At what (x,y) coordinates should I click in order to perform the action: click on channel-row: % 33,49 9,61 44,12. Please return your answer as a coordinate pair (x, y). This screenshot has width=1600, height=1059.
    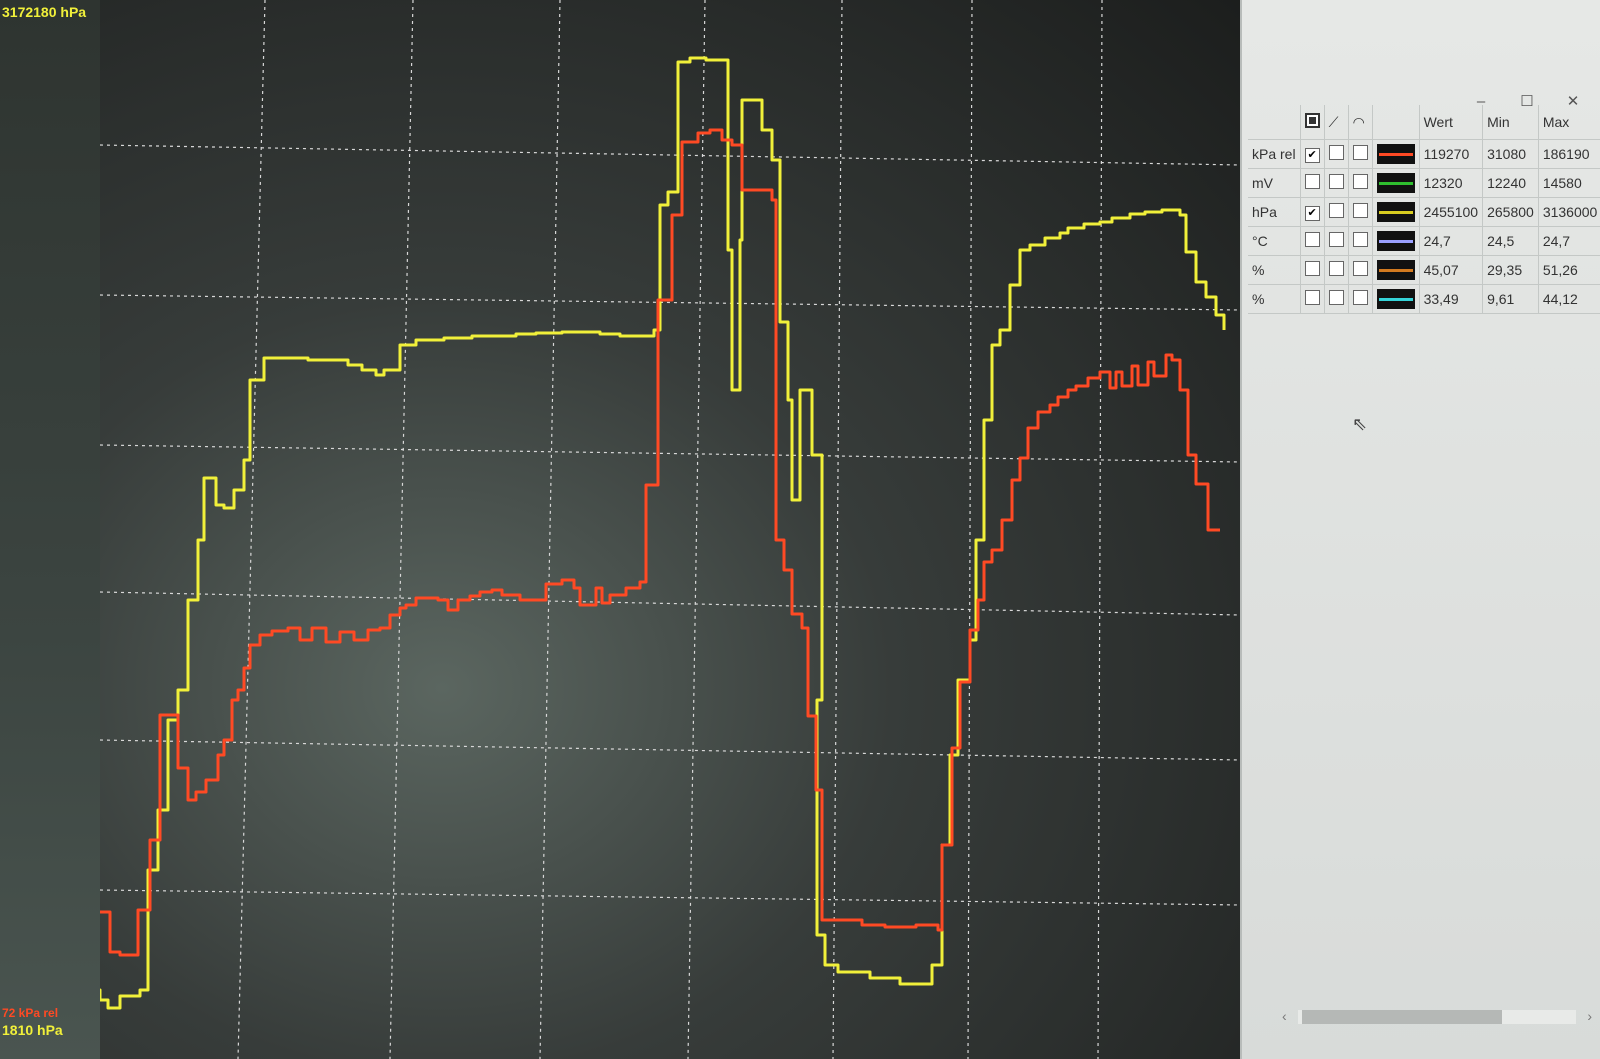
    Looking at the image, I should click on (1424, 299).